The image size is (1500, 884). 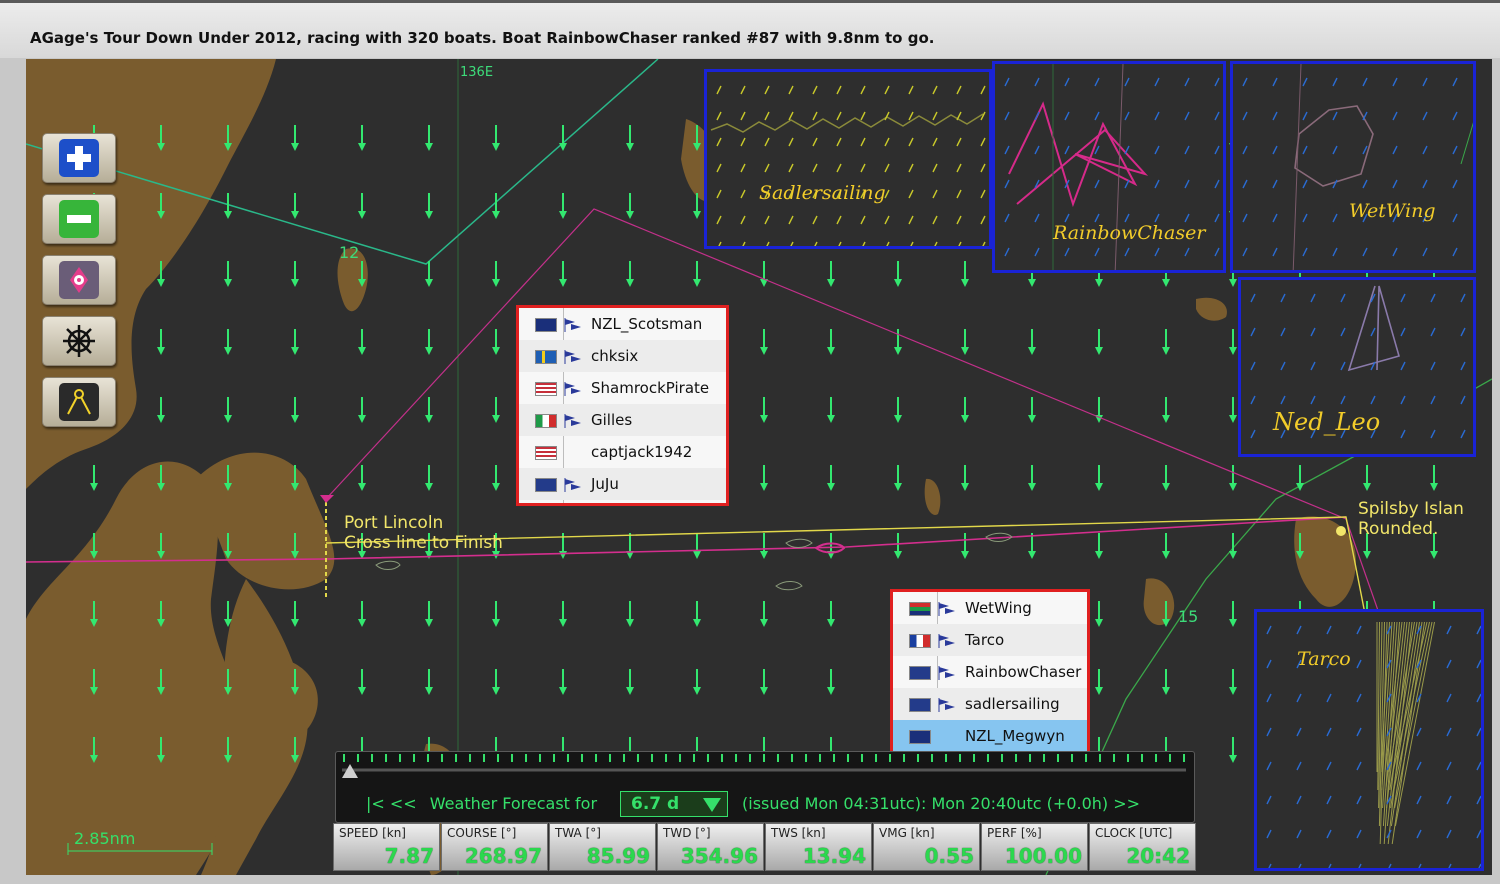 I want to click on forecast-nav-back: |< << Weather Forecast for, so click(x=481, y=803).